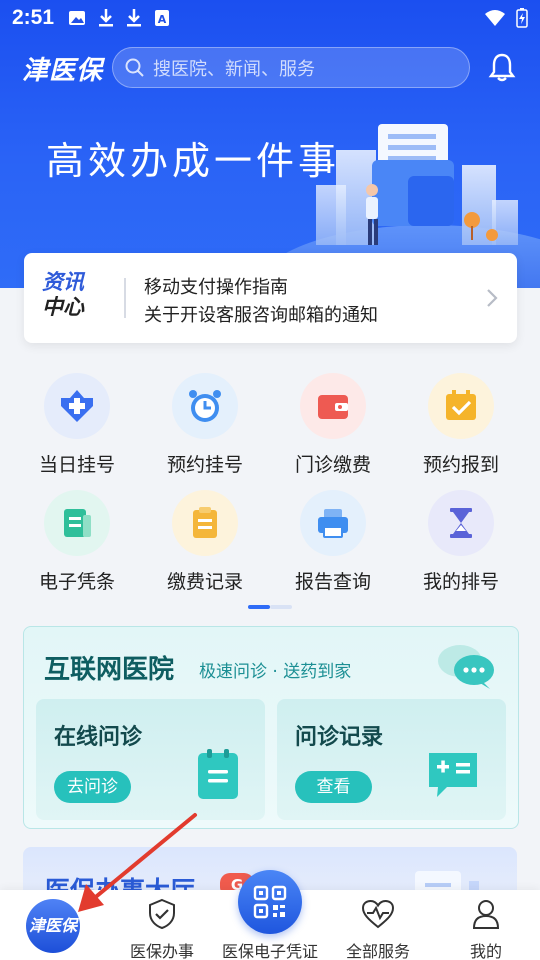 The height and width of the screenshot is (960, 540). I want to click on service-payment-records: 缴费记录, so click(205, 542).